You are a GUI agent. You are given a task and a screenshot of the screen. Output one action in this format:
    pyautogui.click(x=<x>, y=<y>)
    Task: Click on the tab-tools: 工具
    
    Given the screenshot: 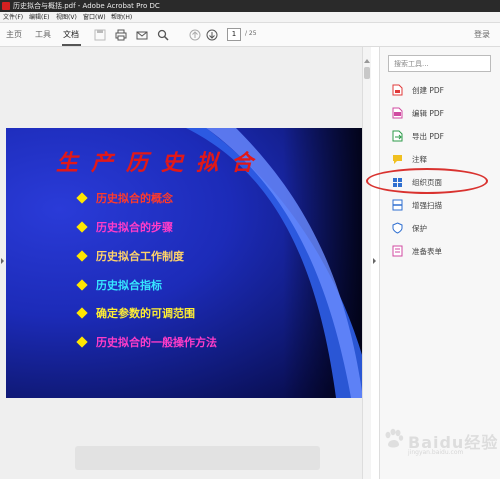 What is the action you would take?
    pyautogui.click(x=43, y=34)
    